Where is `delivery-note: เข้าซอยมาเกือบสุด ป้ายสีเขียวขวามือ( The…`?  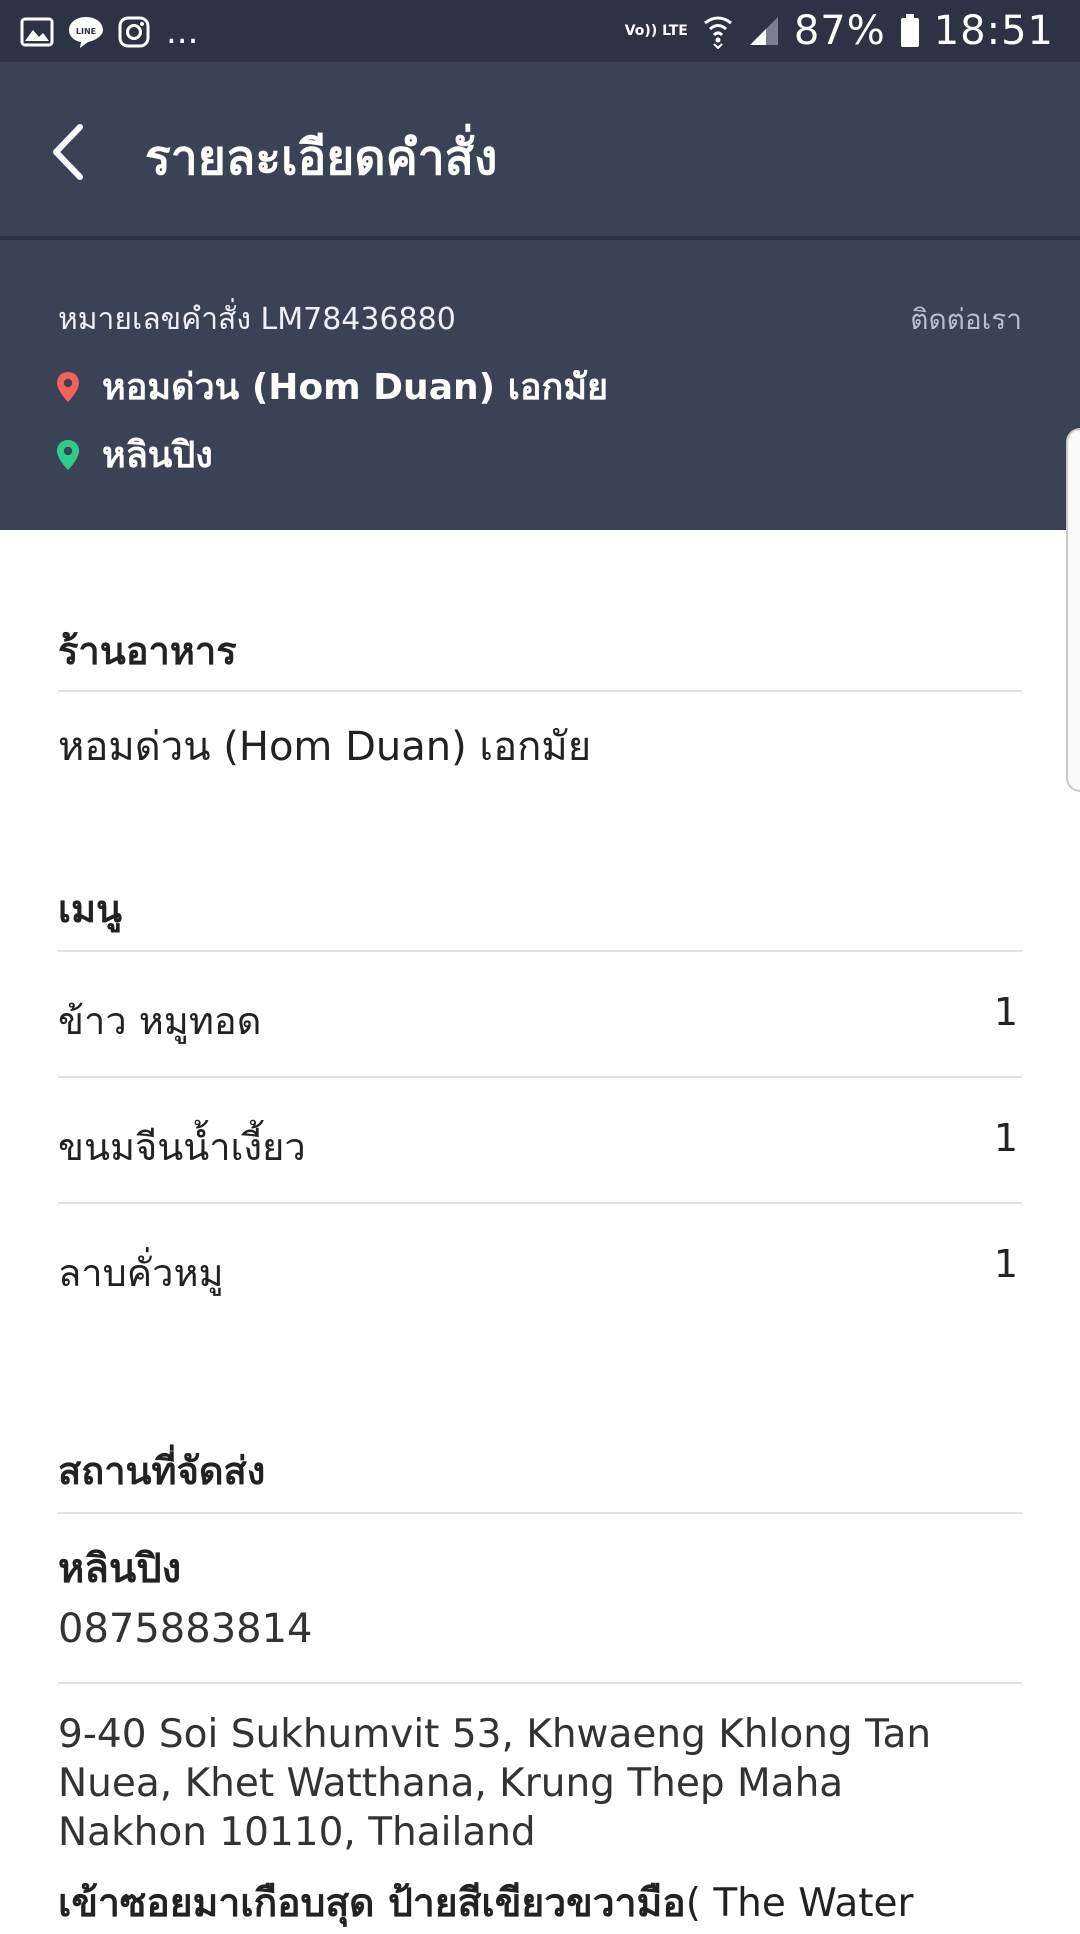
delivery-note: เข้าซอยมาเกือบสุด ป้ายสีเขียวขวามือ( The… is located at coordinates (558, 1903).